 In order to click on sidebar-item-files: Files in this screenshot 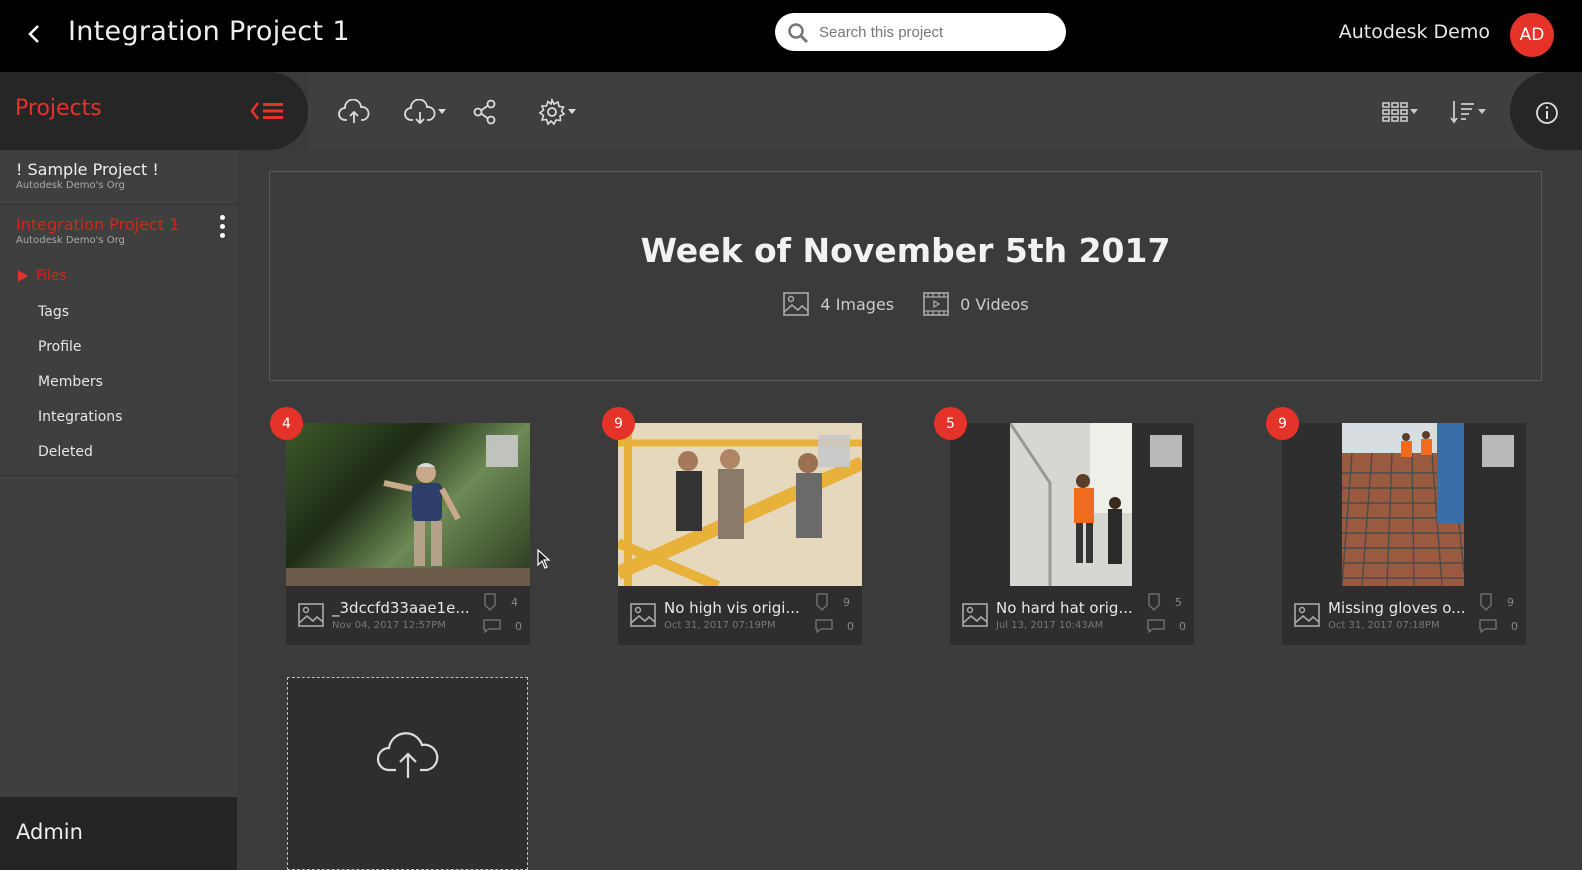, I will do `click(42, 276)`.